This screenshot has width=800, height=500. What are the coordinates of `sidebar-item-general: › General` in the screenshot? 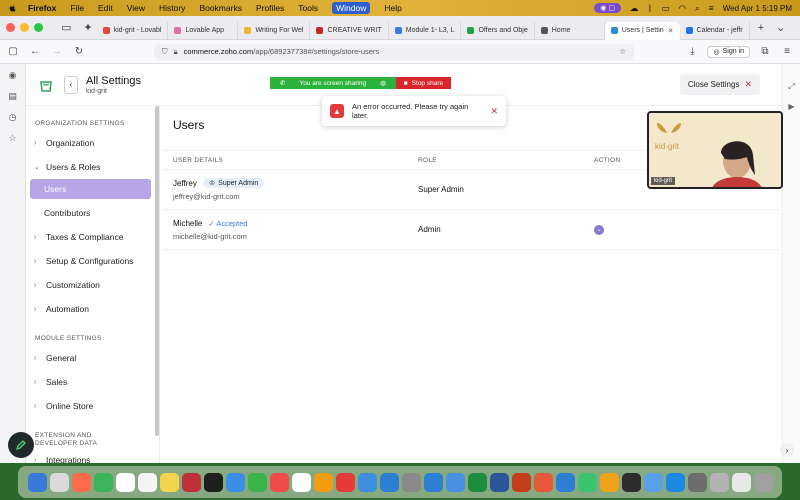 It's located at (92, 358).